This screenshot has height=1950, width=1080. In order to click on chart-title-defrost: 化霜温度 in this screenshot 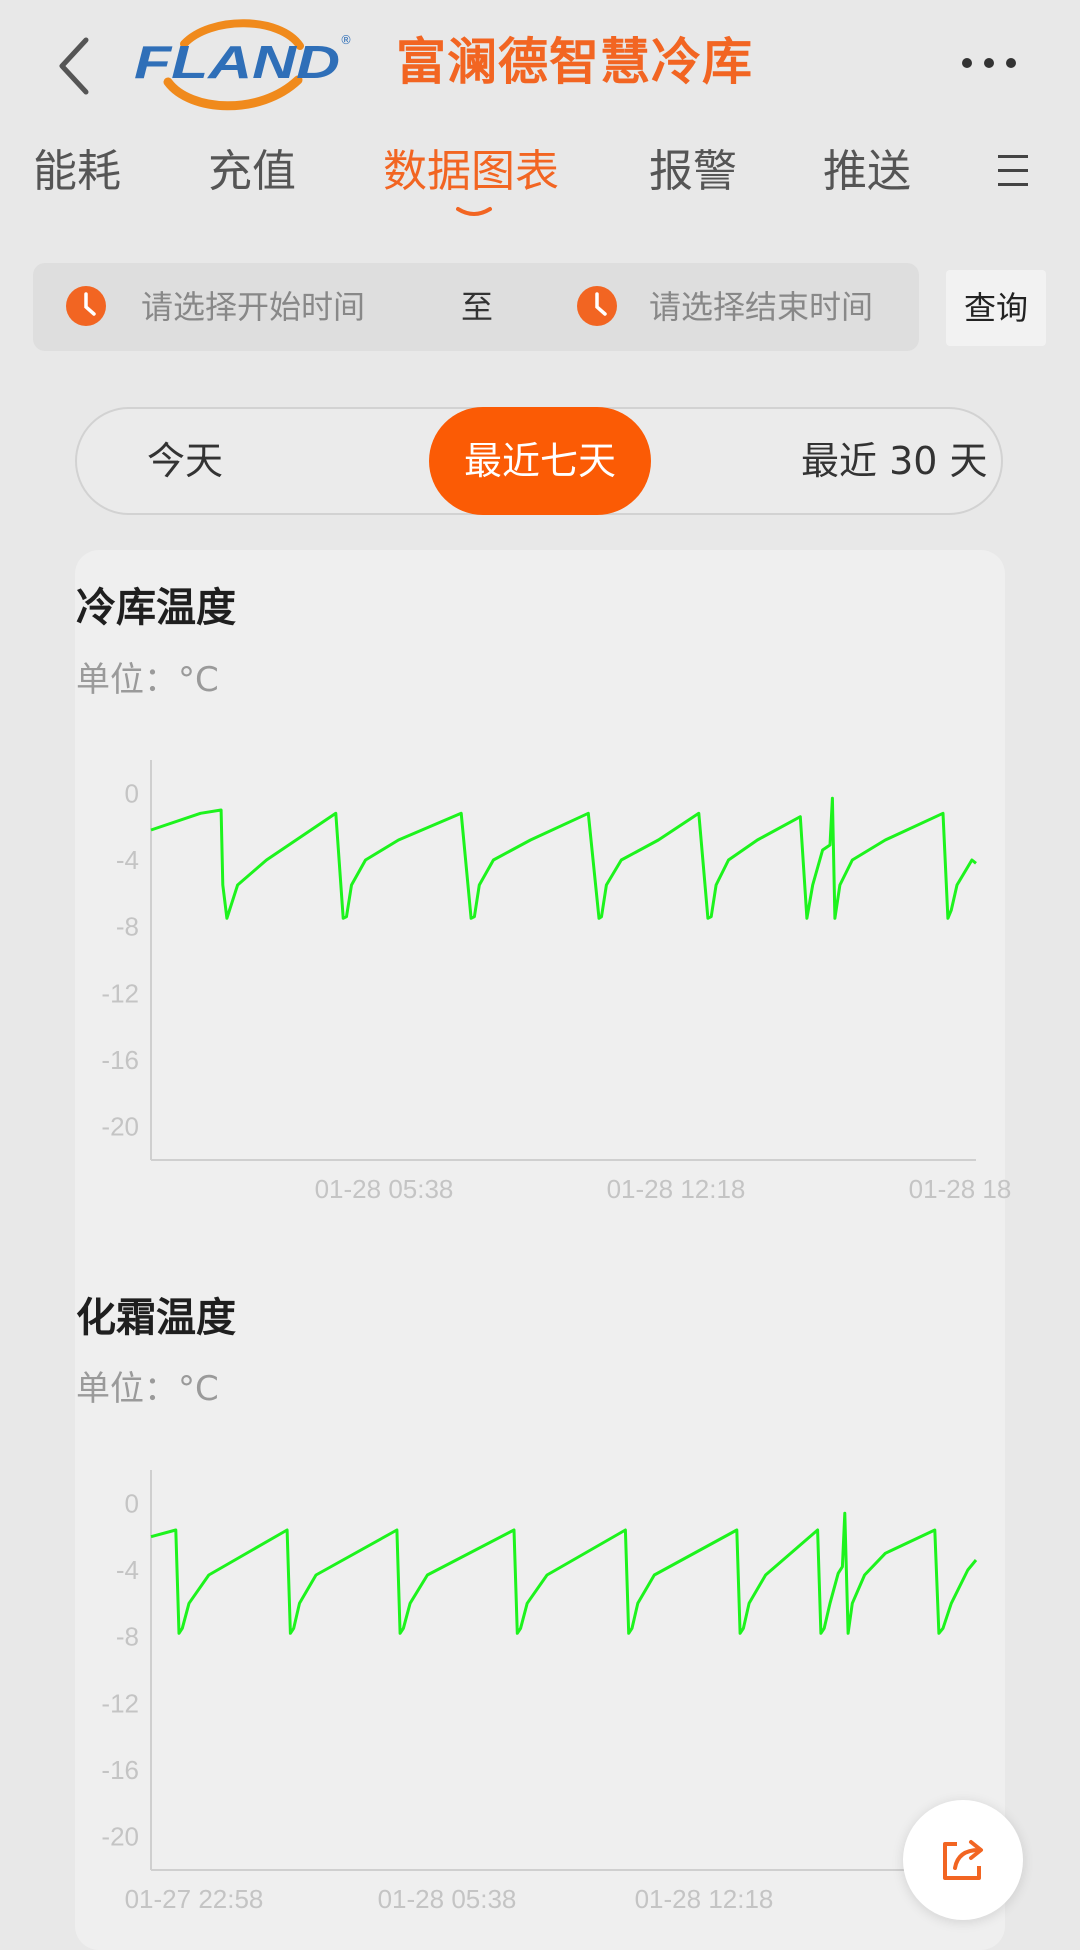, I will do `click(156, 1318)`.